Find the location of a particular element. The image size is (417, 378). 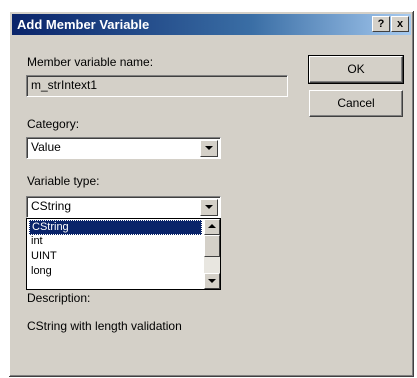

member-name-label: Member variable name: is located at coordinates (90, 62).